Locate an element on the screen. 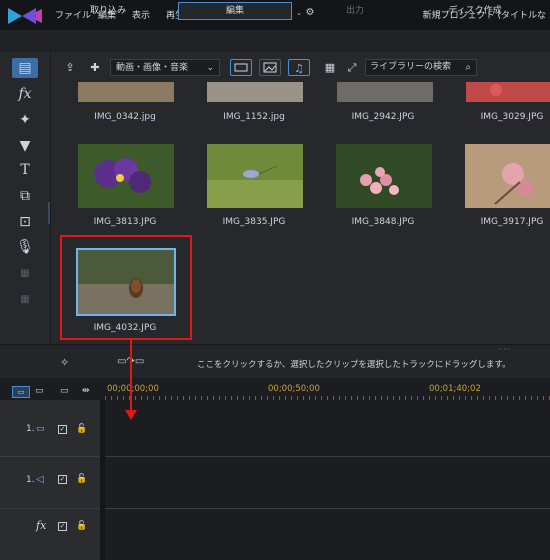 This screenshot has height=560, width=550. search-icon: ⌕ is located at coordinates (468, 67).